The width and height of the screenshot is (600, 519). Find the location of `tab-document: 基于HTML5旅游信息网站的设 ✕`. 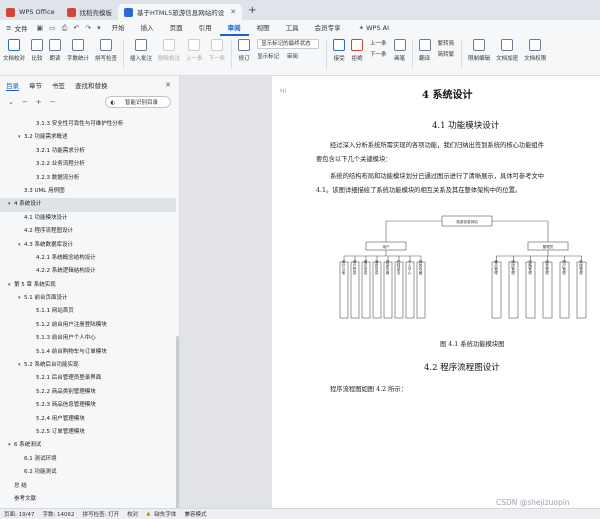

tab-document: 基于HTML5旅游信息网站的设 ✕ is located at coordinates (180, 12).